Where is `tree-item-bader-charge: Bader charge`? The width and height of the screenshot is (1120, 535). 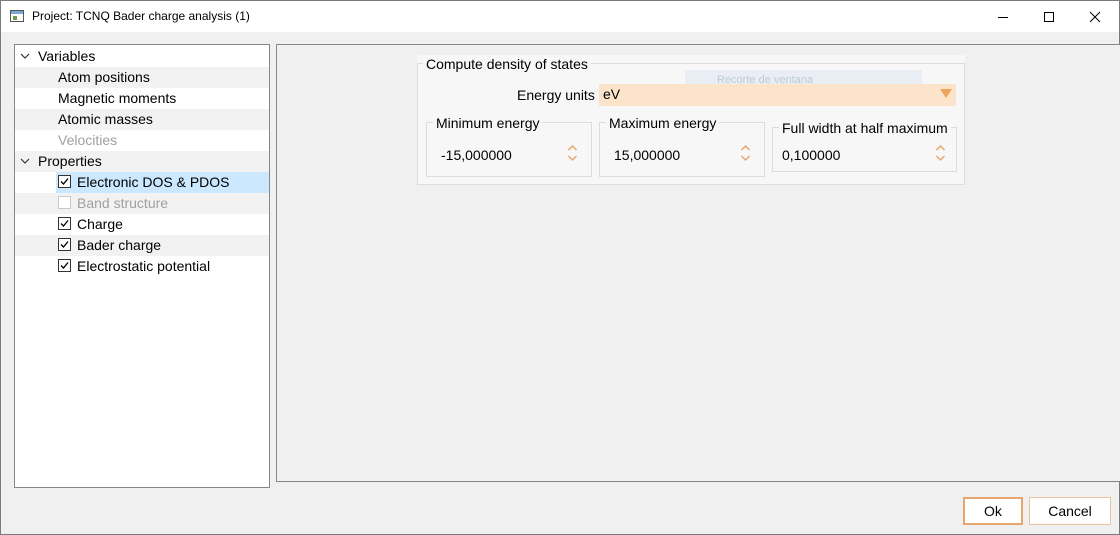
tree-item-bader-charge: Bader charge is located at coordinates (142, 245).